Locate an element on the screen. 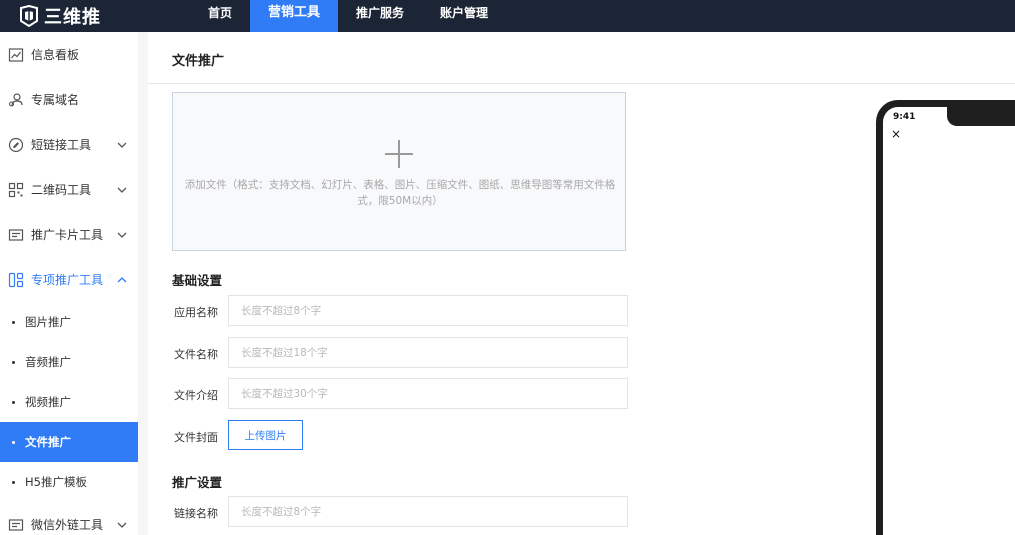 Image resolution: width=1015 pixels, height=535 pixels. upload-image-button: 上传图片 is located at coordinates (265, 435).